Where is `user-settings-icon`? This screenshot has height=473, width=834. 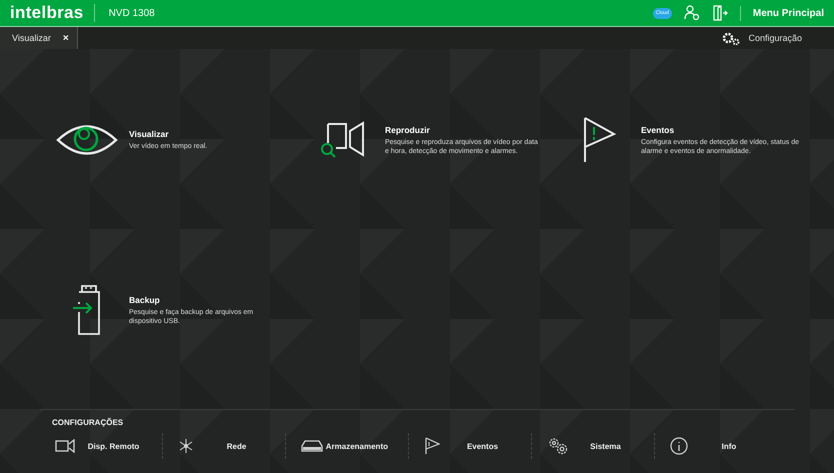 user-settings-icon is located at coordinates (692, 13).